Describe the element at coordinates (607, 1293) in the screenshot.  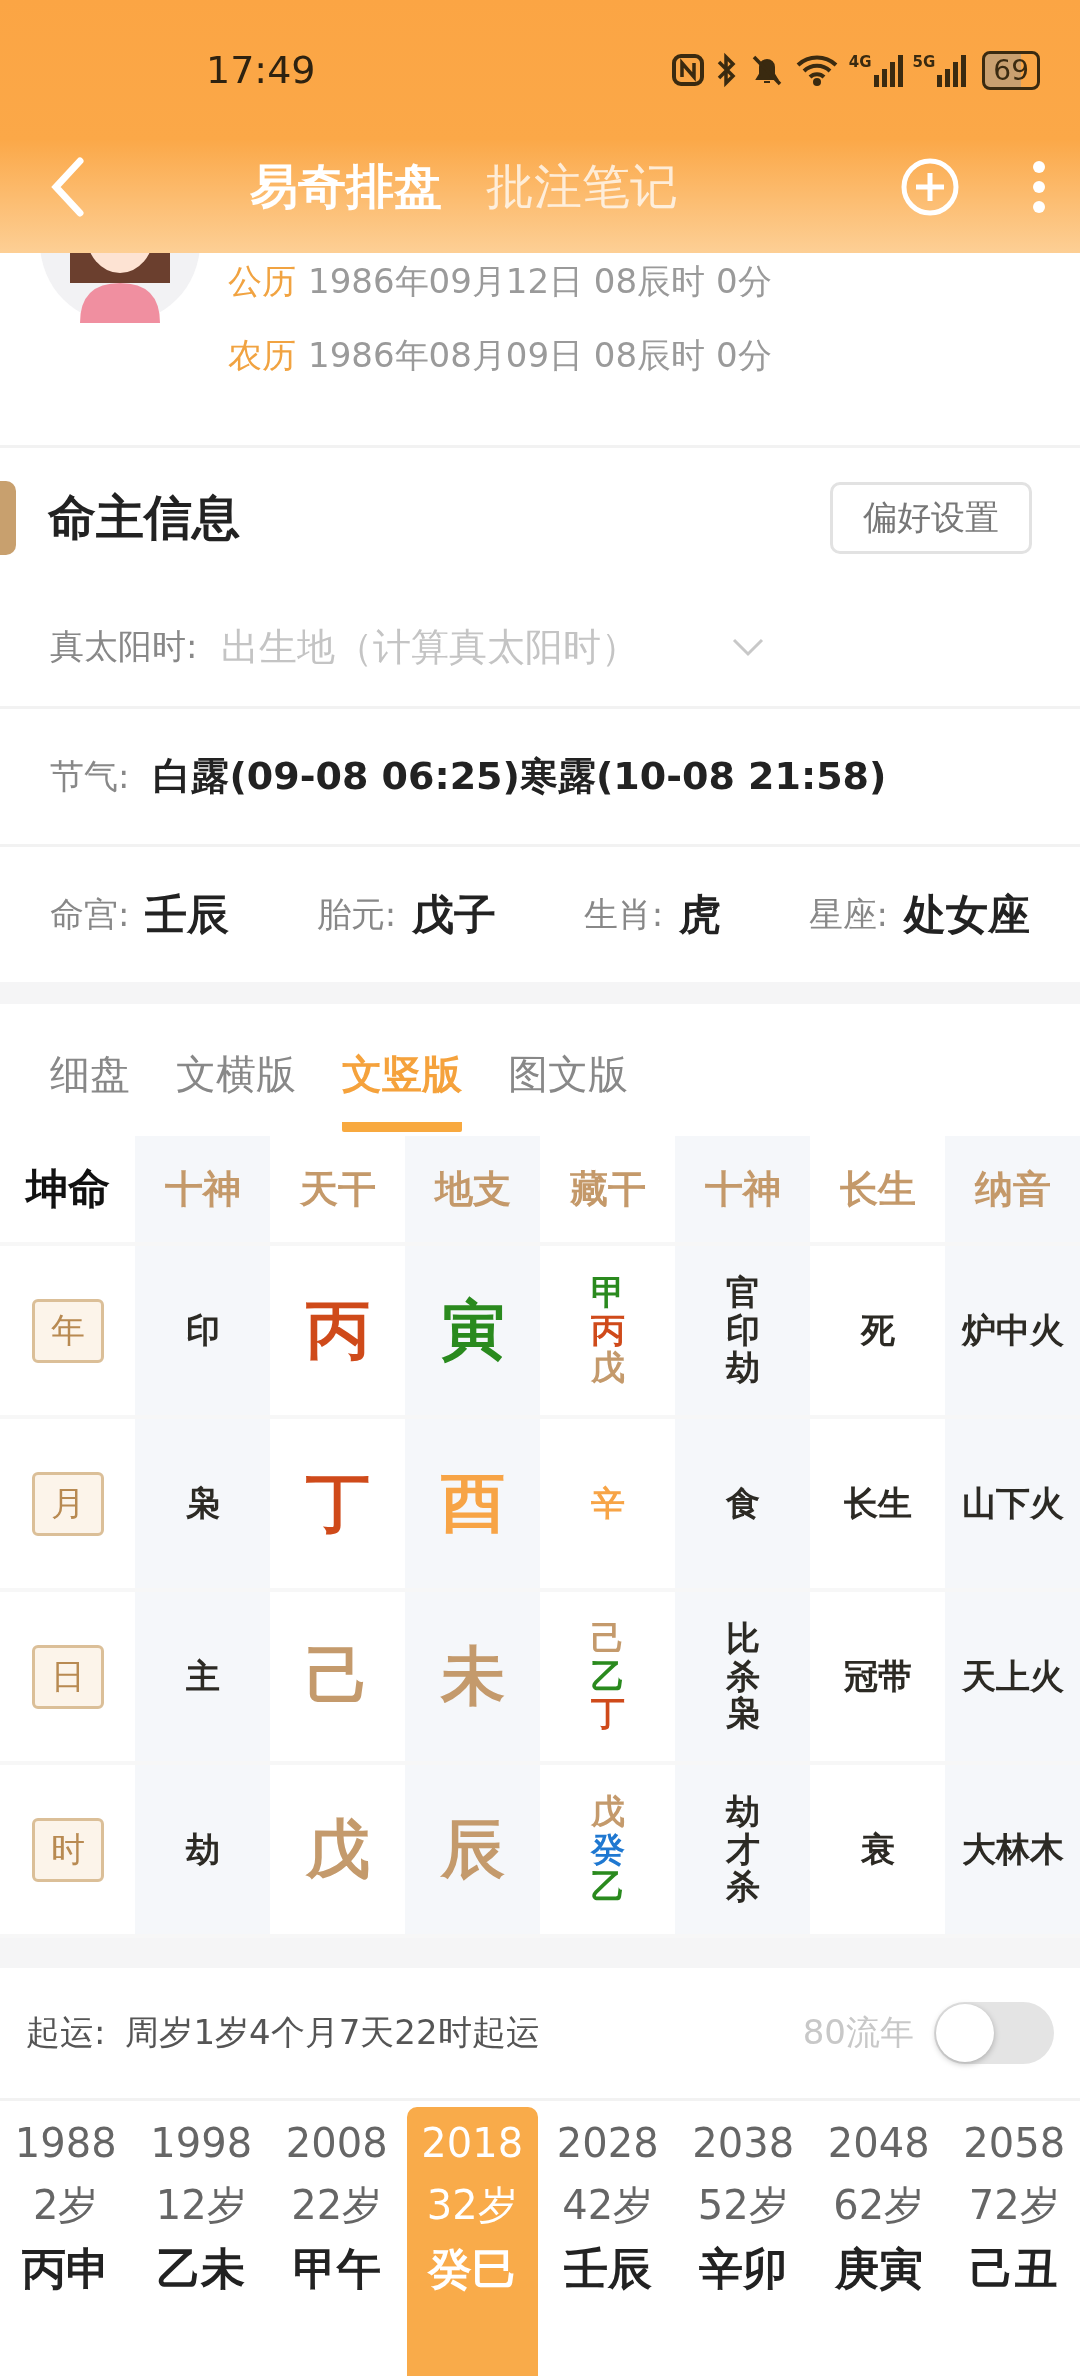
I see `hidden-stem: 甲` at that location.